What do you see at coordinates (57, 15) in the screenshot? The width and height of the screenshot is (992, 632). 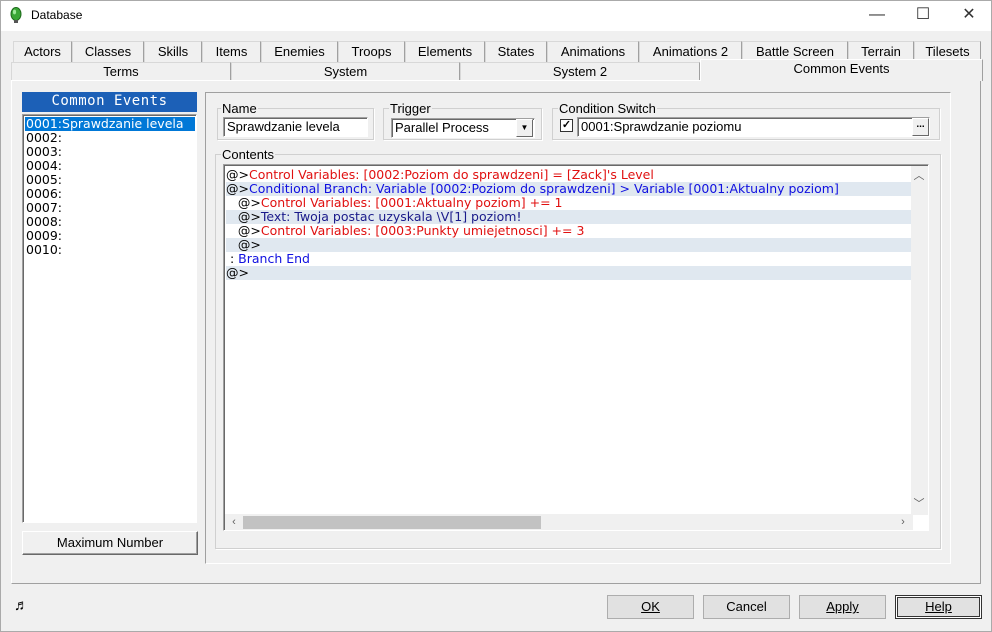 I see `window-title: Database` at bounding box center [57, 15].